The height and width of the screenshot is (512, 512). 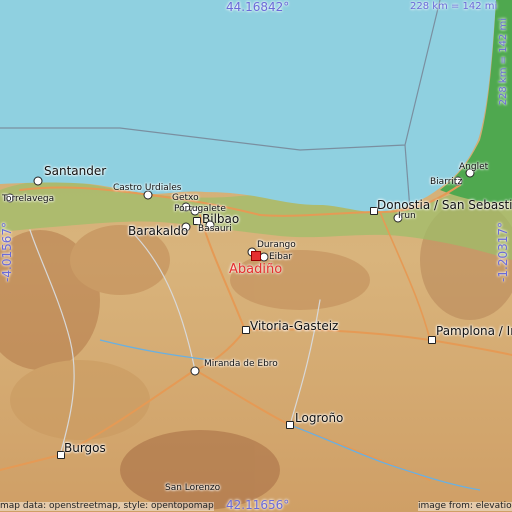 I want to click on place-label-anglet: Anglet, so click(x=473, y=167).